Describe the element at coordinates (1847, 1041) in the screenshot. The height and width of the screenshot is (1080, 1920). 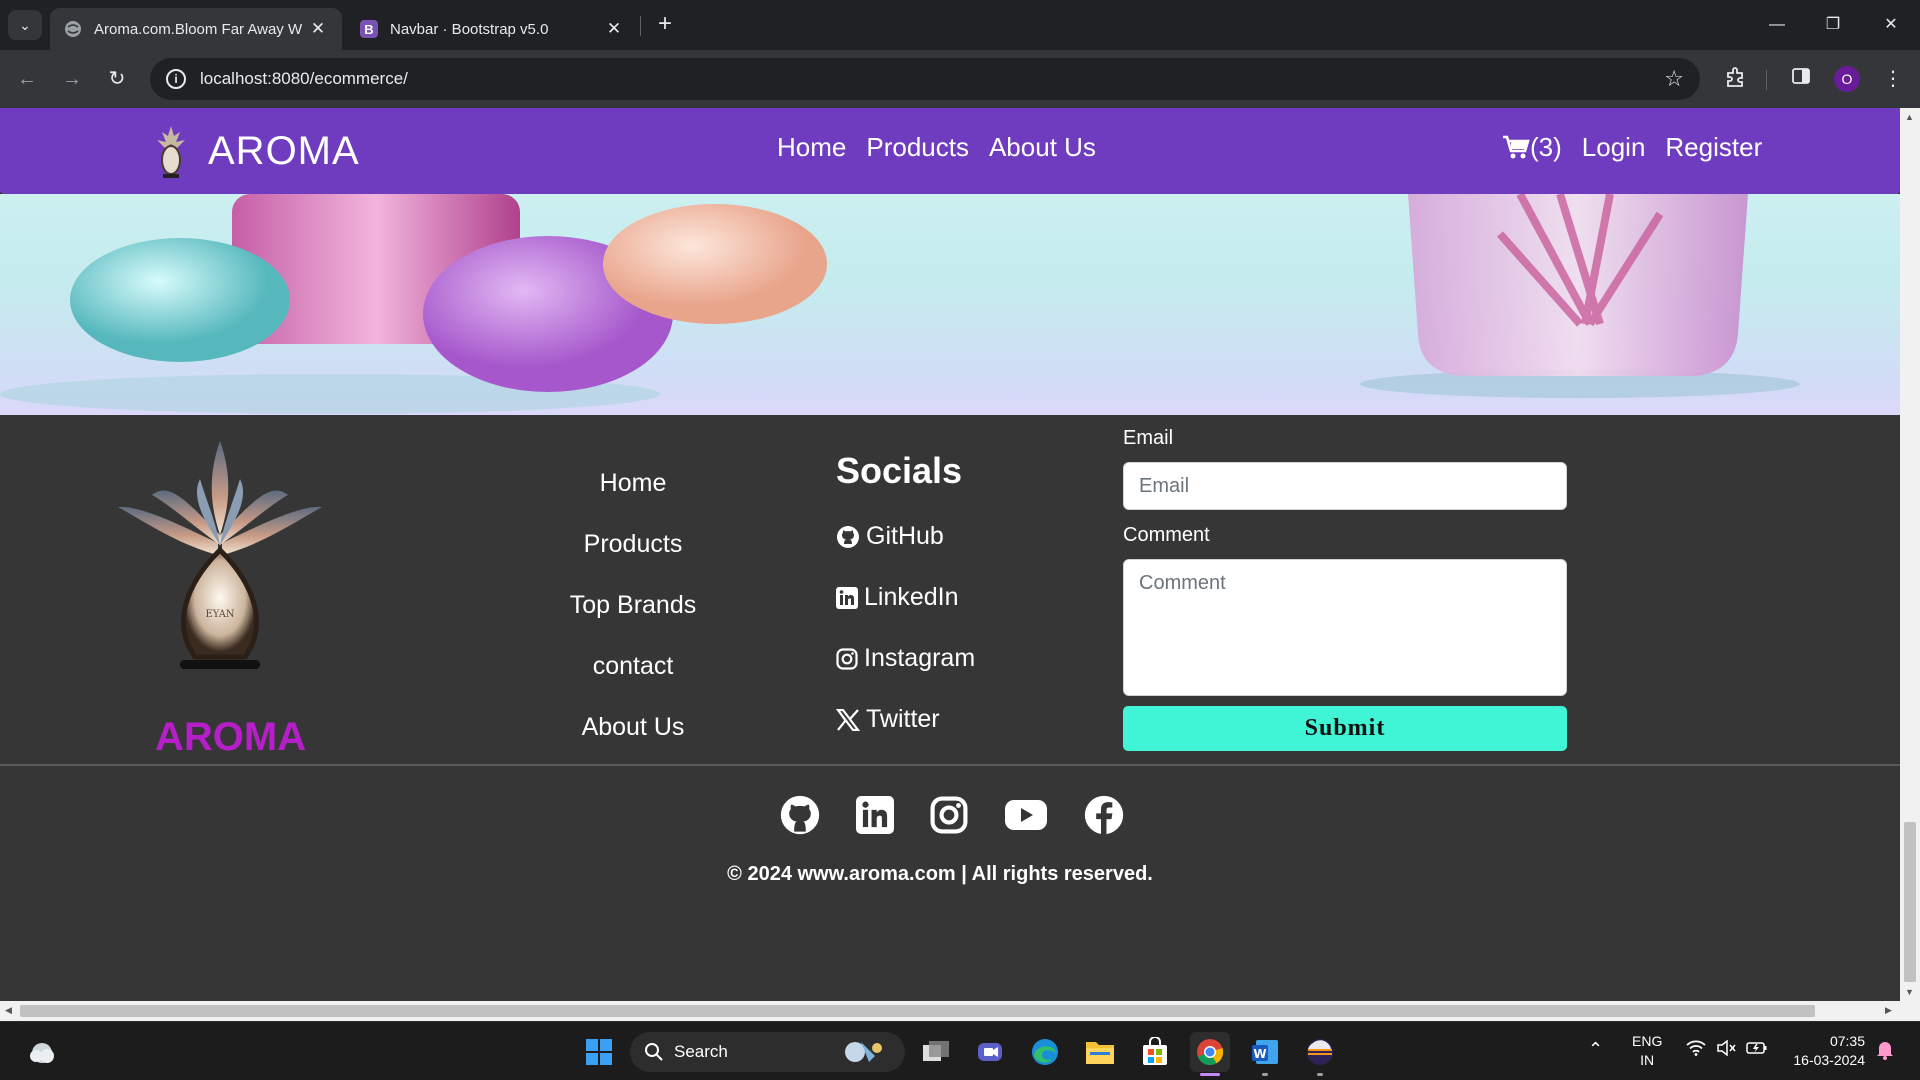
I see `clock-time: 07:35` at that location.